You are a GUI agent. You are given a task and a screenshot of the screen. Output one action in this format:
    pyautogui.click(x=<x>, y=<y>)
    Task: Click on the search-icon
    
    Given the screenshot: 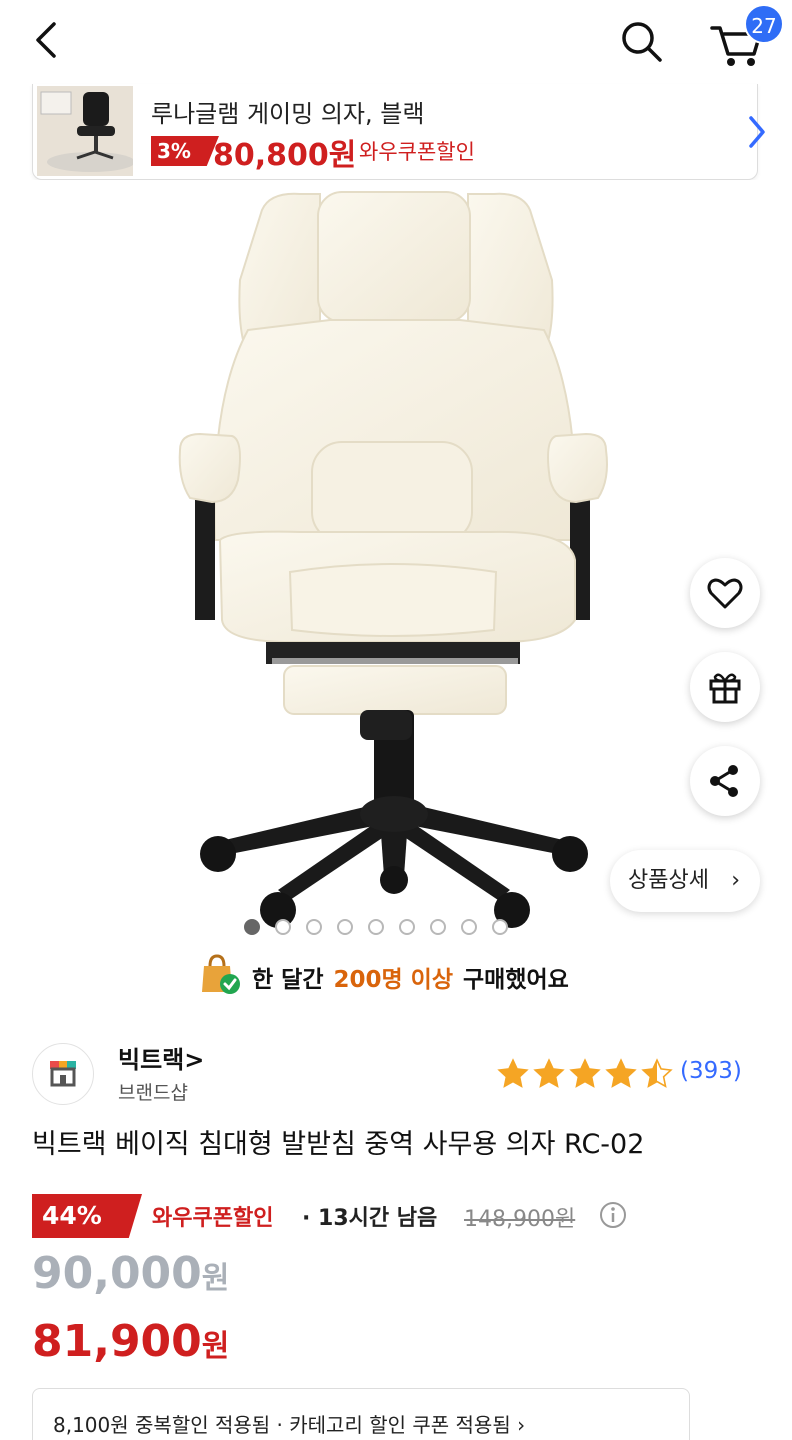 What is the action you would take?
    pyautogui.click(x=642, y=42)
    